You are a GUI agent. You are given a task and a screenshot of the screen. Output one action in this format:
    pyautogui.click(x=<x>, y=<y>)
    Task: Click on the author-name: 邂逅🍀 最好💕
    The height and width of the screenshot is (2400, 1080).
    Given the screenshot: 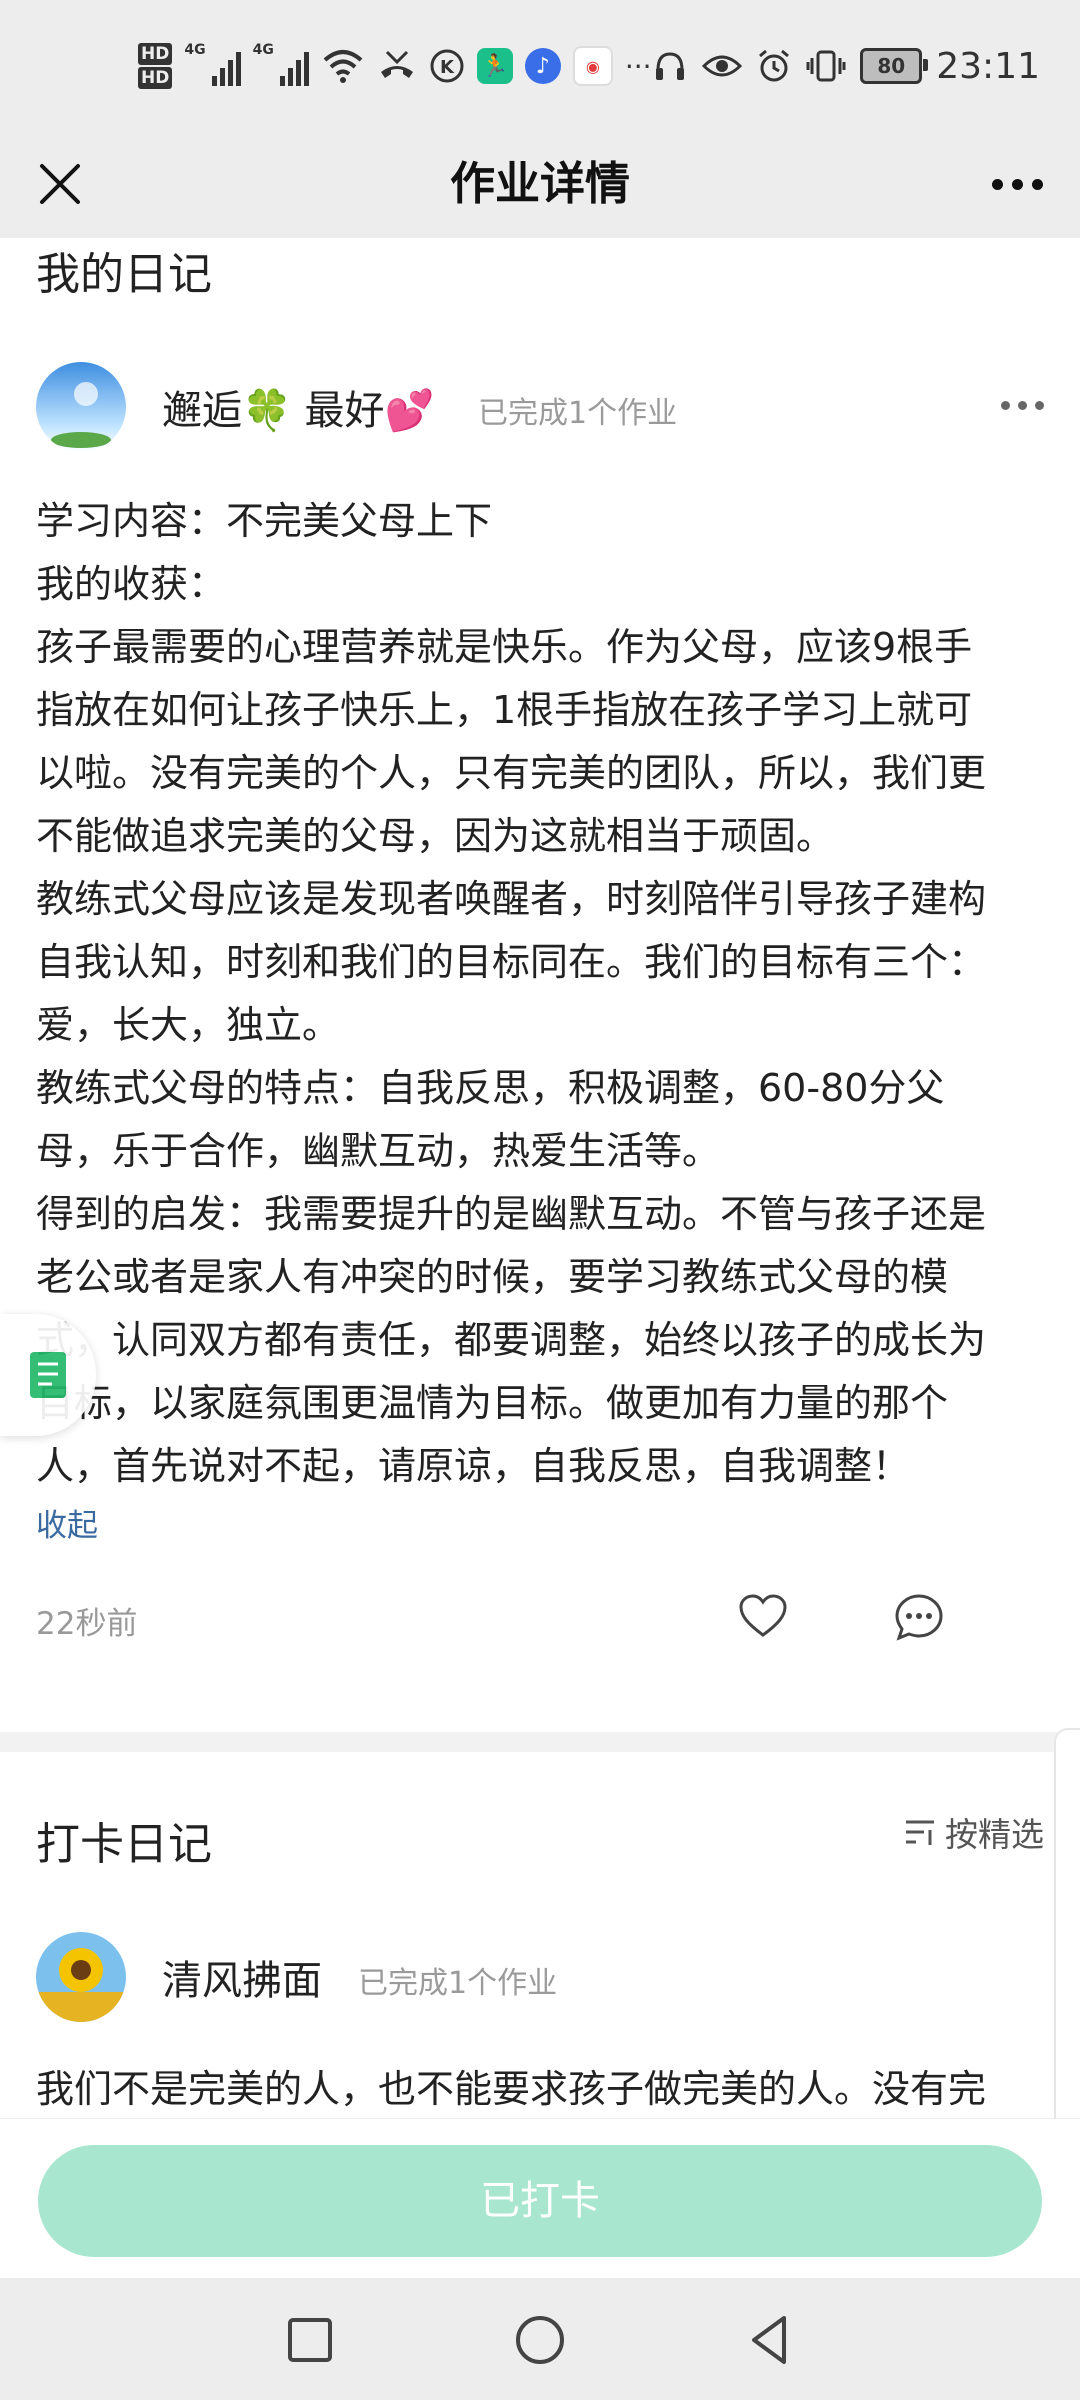 What is the action you would take?
    pyautogui.click(x=298, y=407)
    